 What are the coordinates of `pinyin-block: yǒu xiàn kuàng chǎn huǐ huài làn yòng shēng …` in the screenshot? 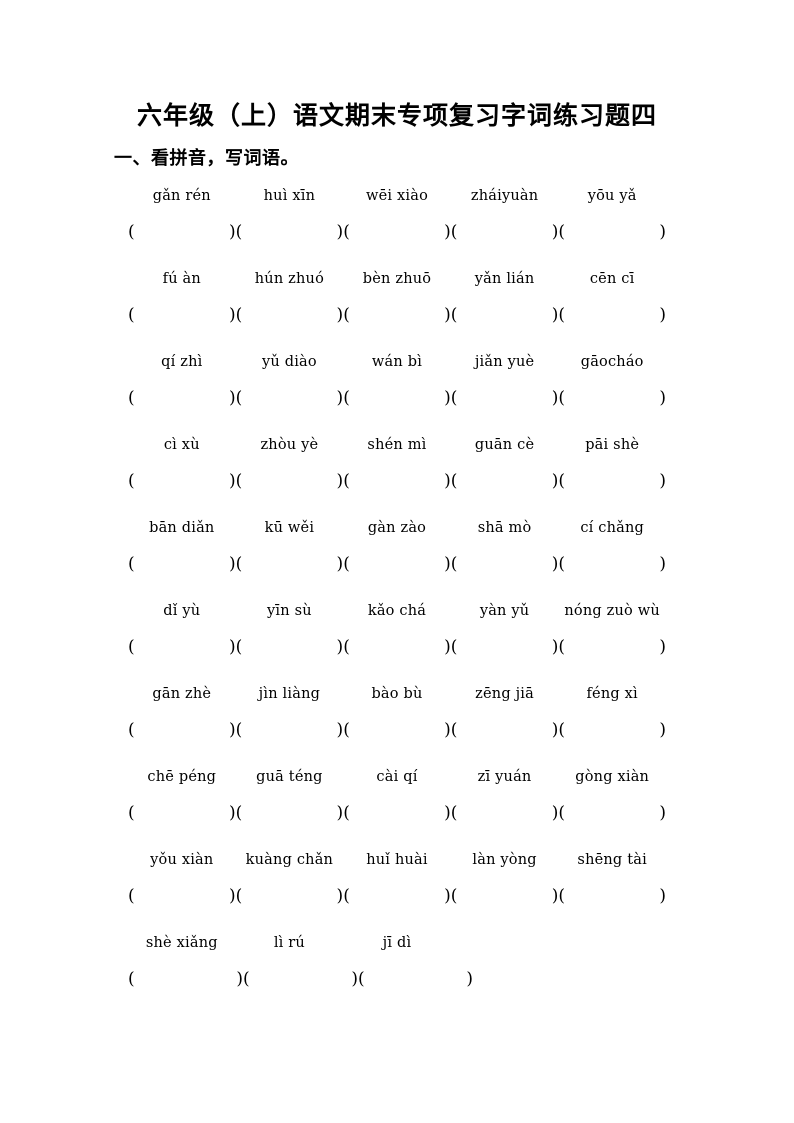 It's located at (397, 888).